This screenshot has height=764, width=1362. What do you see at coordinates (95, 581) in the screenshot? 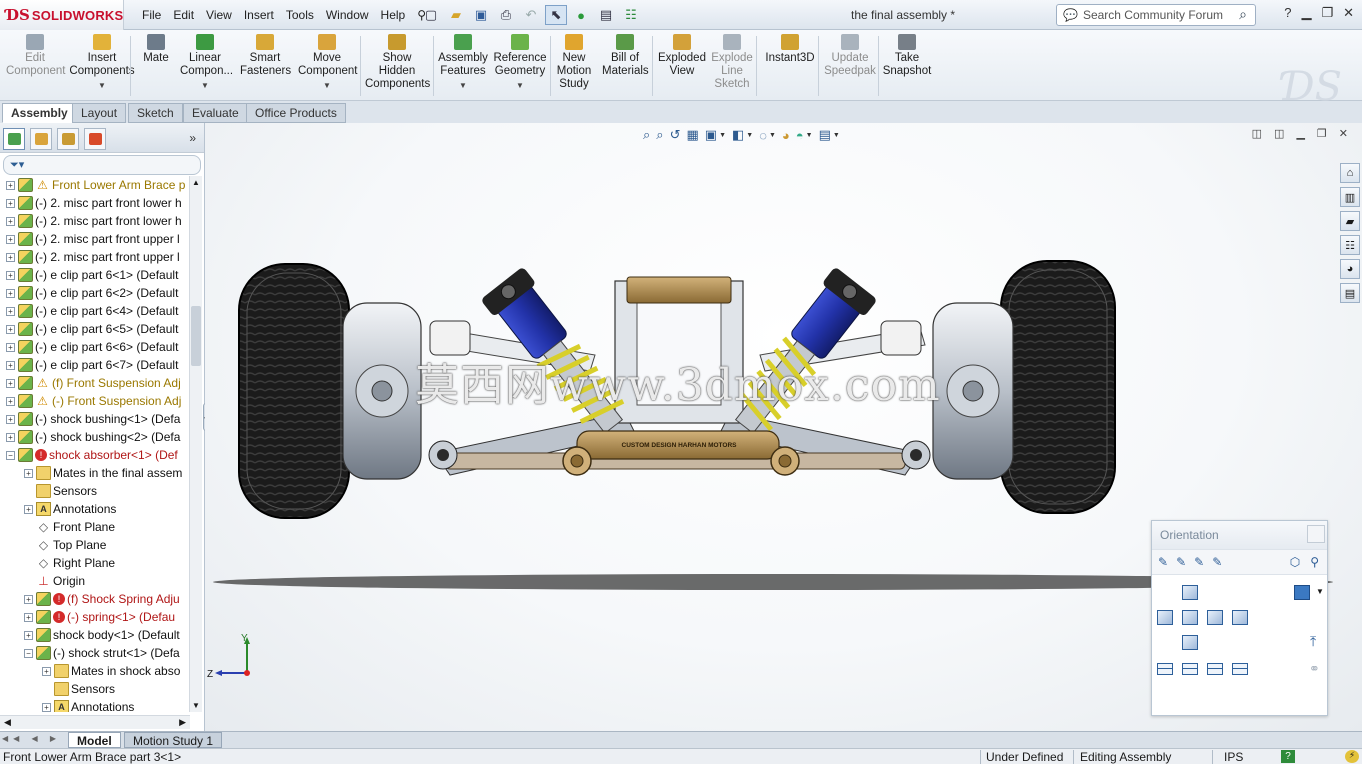
I see `tree-item: ⊥ Origin` at bounding box center [95, 581].